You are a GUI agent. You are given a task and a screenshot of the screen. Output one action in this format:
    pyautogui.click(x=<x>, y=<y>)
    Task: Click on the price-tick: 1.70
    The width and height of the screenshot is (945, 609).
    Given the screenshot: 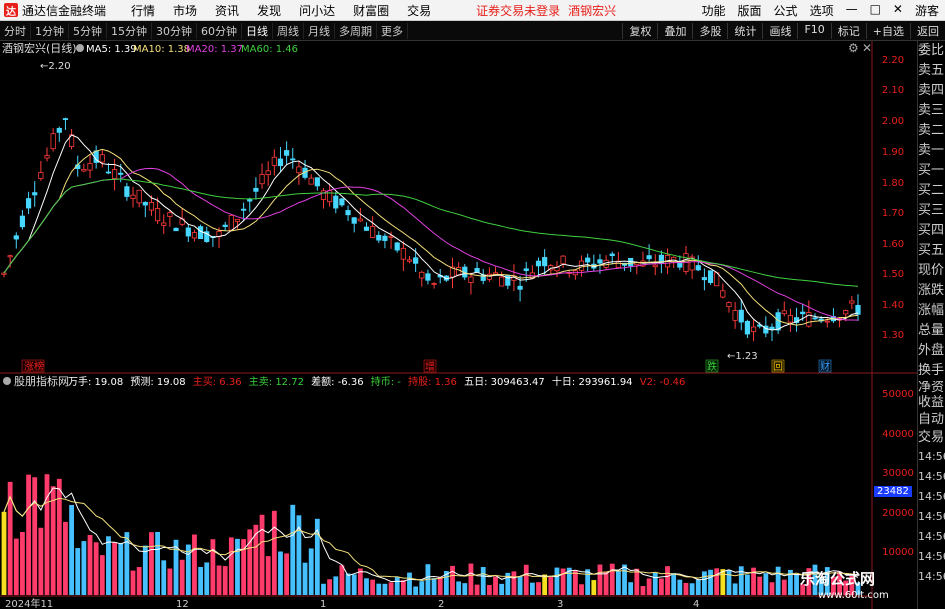 What is the action you would take?
    pyautogui.click(x=893, y=213)
    